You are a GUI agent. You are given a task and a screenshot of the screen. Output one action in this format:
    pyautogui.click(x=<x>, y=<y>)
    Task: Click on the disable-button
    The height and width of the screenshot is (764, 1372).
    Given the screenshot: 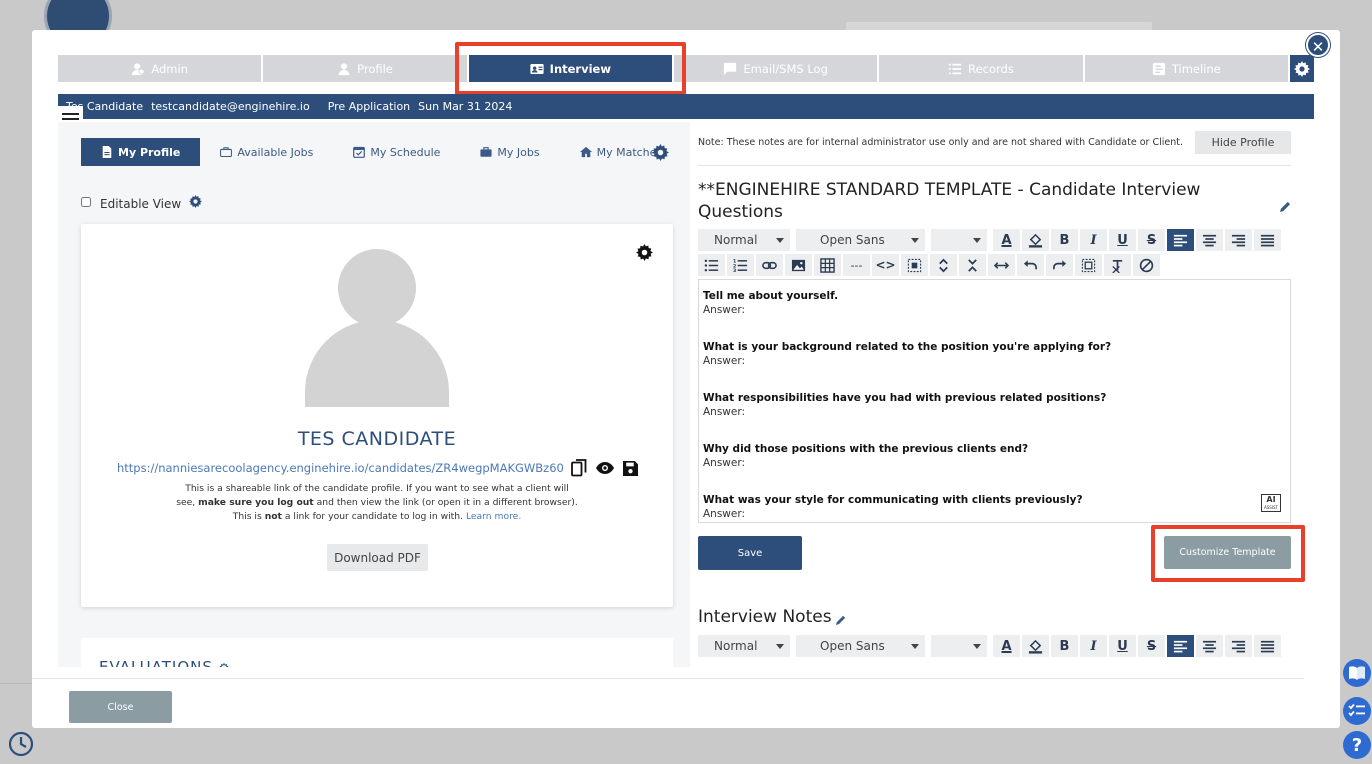 What is the action you would take?
    pyautogui.click(x=1146, y=265)
    